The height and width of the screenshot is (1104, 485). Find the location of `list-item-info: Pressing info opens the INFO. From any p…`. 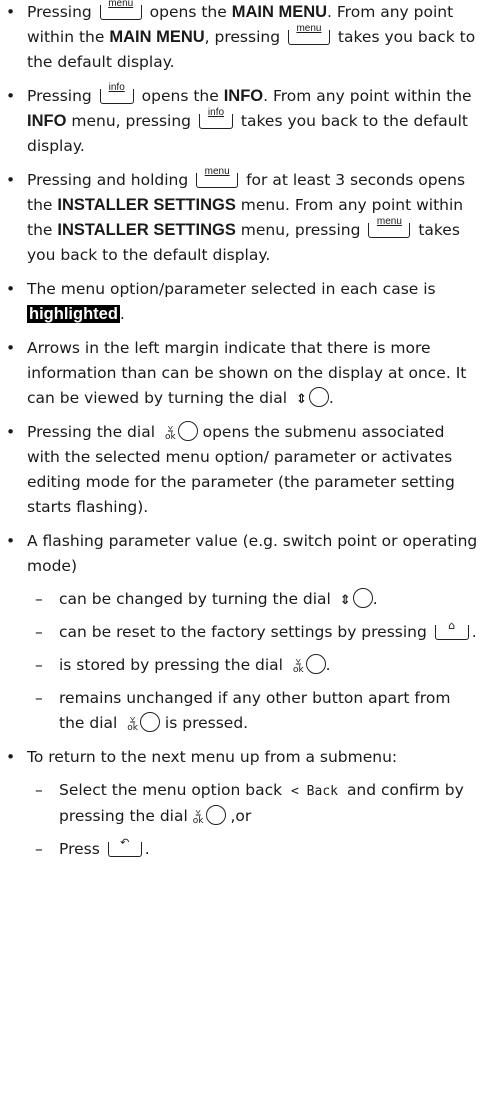

list-item-info: Pressing info opens the INFO. From any p… is located at coordinates (239, 121).